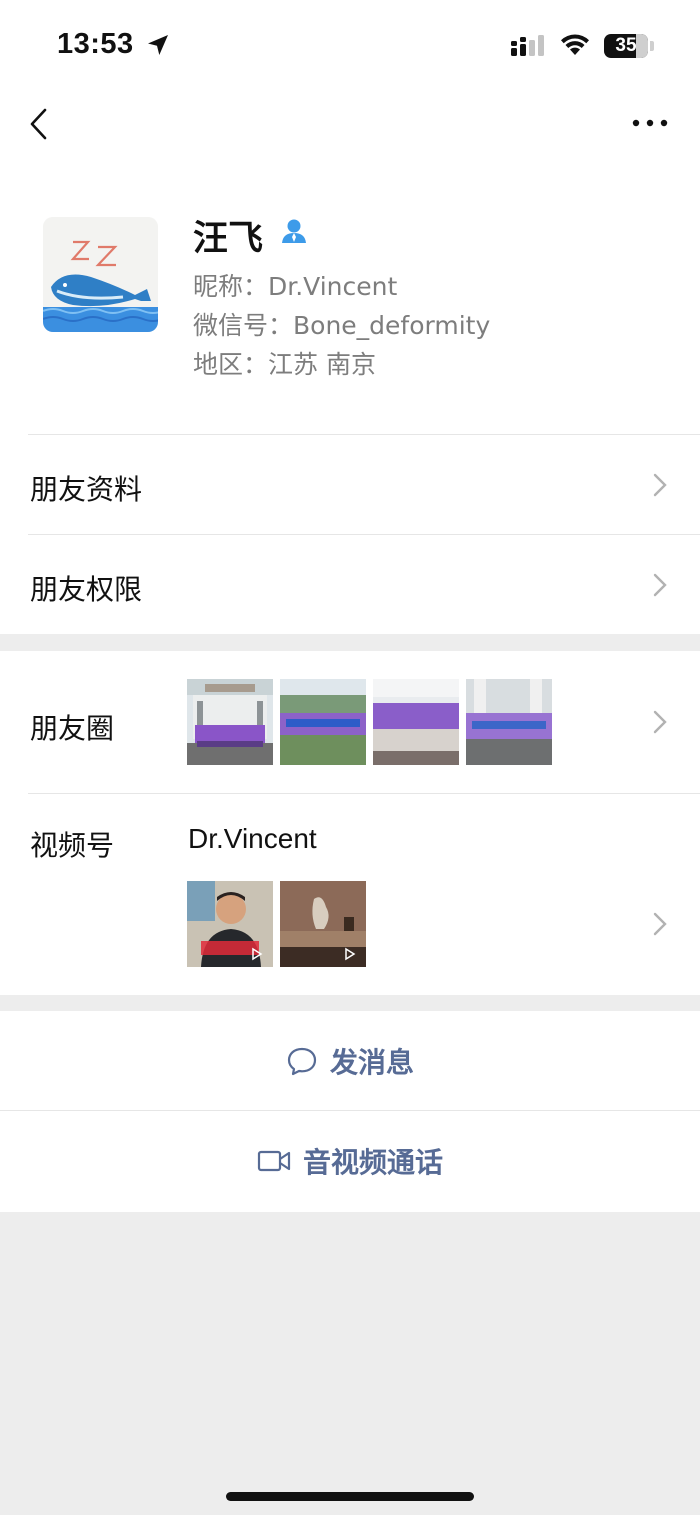 The width and height of the screenshot is (700, 1515). What do you see at coordinates (39, 124) in the screenshot?
I see `back-chevron-icon` at bounding box center [39, 124].